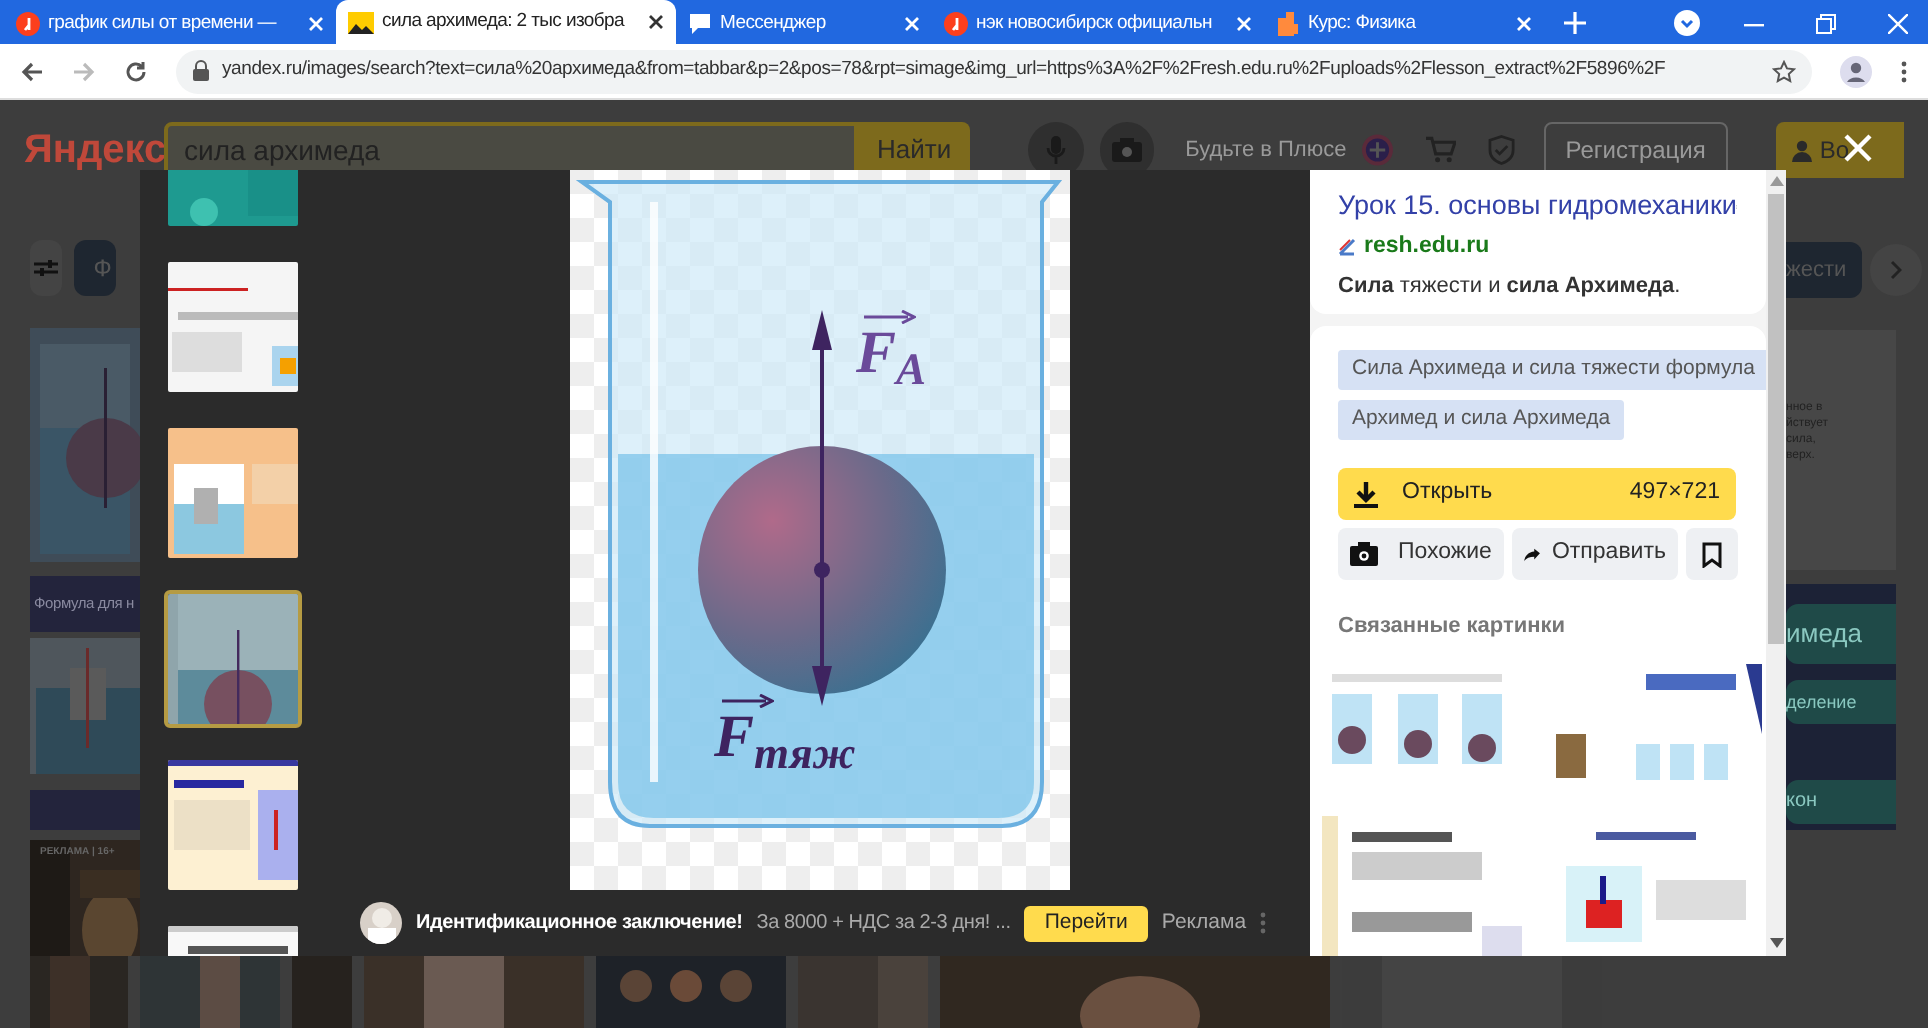 This screenshot has height=1028, width=1928. Describe the element at coordinates (1841, 802) in the screenshot. I see `card-chip: кон` at that location.